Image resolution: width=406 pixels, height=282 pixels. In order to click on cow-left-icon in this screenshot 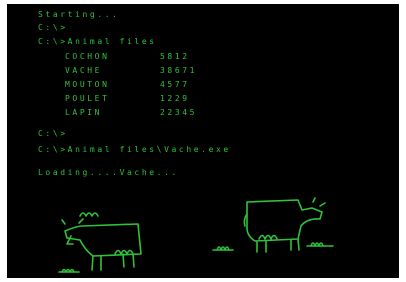, I will do `click(101, 241)`.